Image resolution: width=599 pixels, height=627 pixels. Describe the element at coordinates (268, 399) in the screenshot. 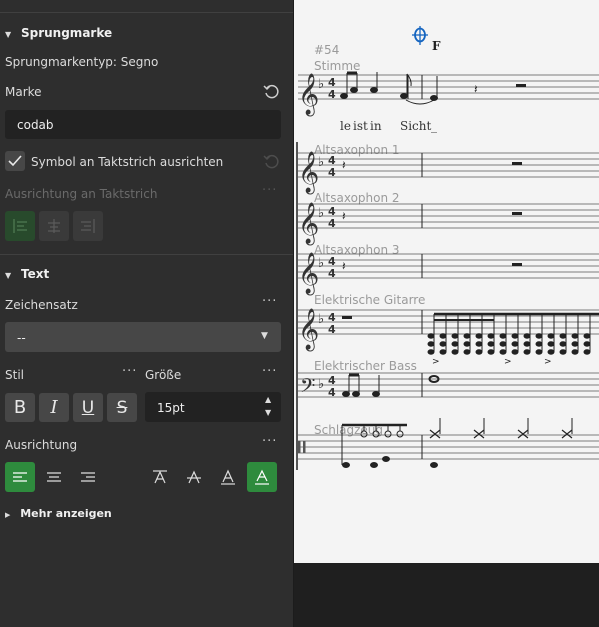

I see `increment-icon: ▲` at that location.